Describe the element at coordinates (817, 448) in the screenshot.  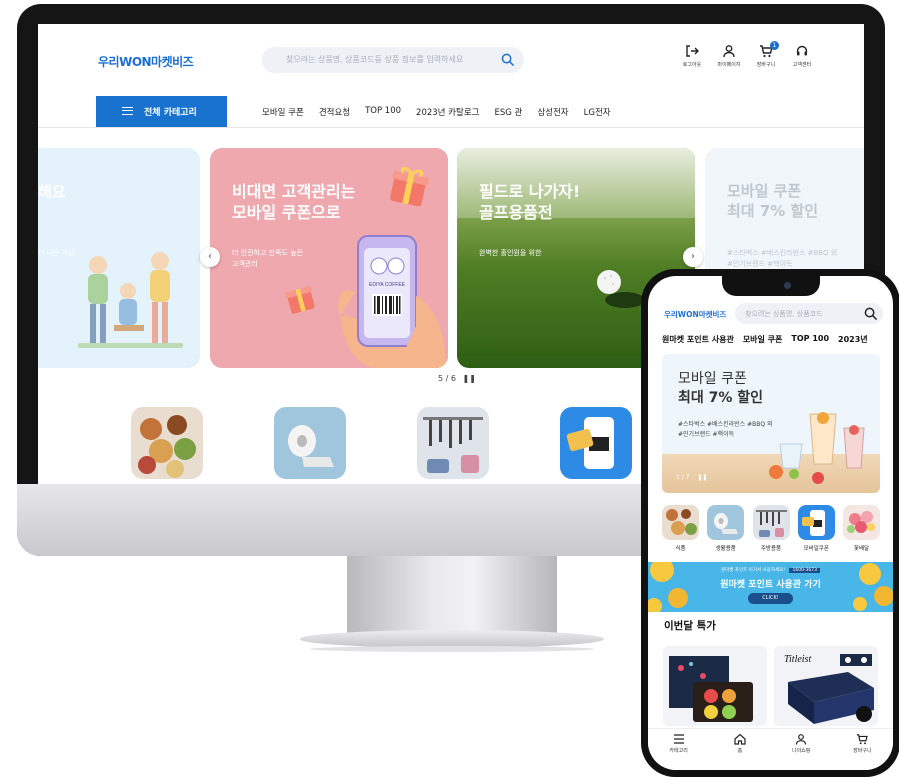
I see `drinks-illustration` at that location.